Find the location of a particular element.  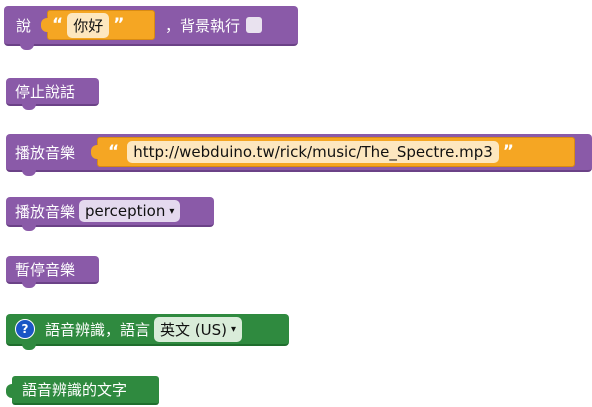

say-label: 說 is located at coordinates (24, 25).